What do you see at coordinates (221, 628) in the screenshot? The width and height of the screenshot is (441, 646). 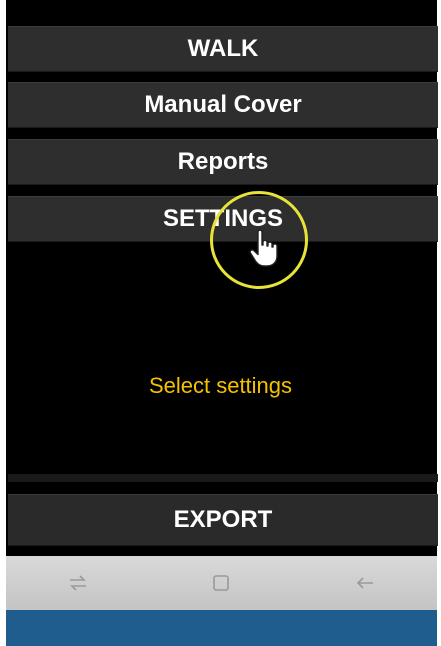 I see `bottom-strip` at bounding box center [221, 628].